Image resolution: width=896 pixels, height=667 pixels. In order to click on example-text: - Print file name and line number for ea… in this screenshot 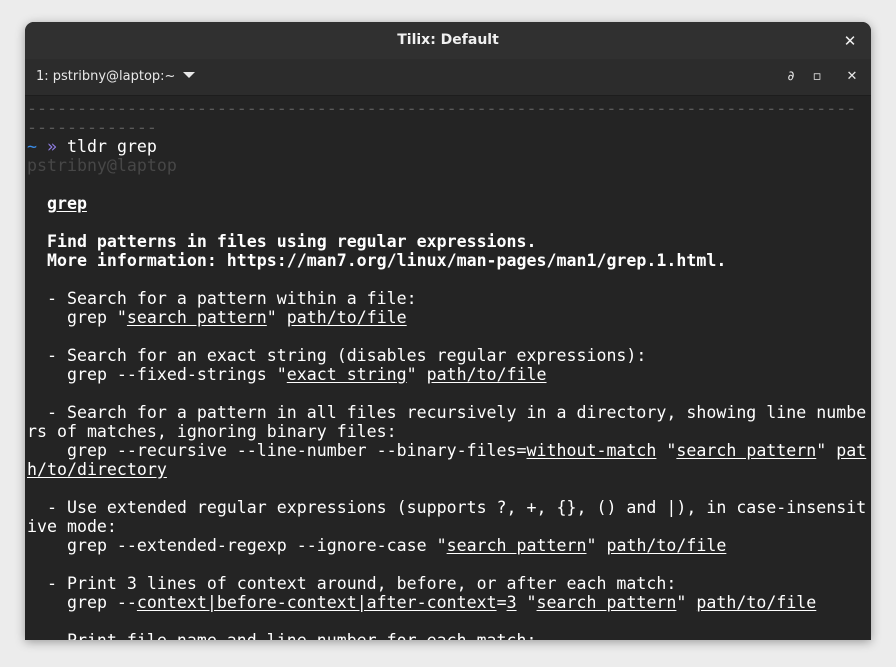, I will do `click(292, 635)`.